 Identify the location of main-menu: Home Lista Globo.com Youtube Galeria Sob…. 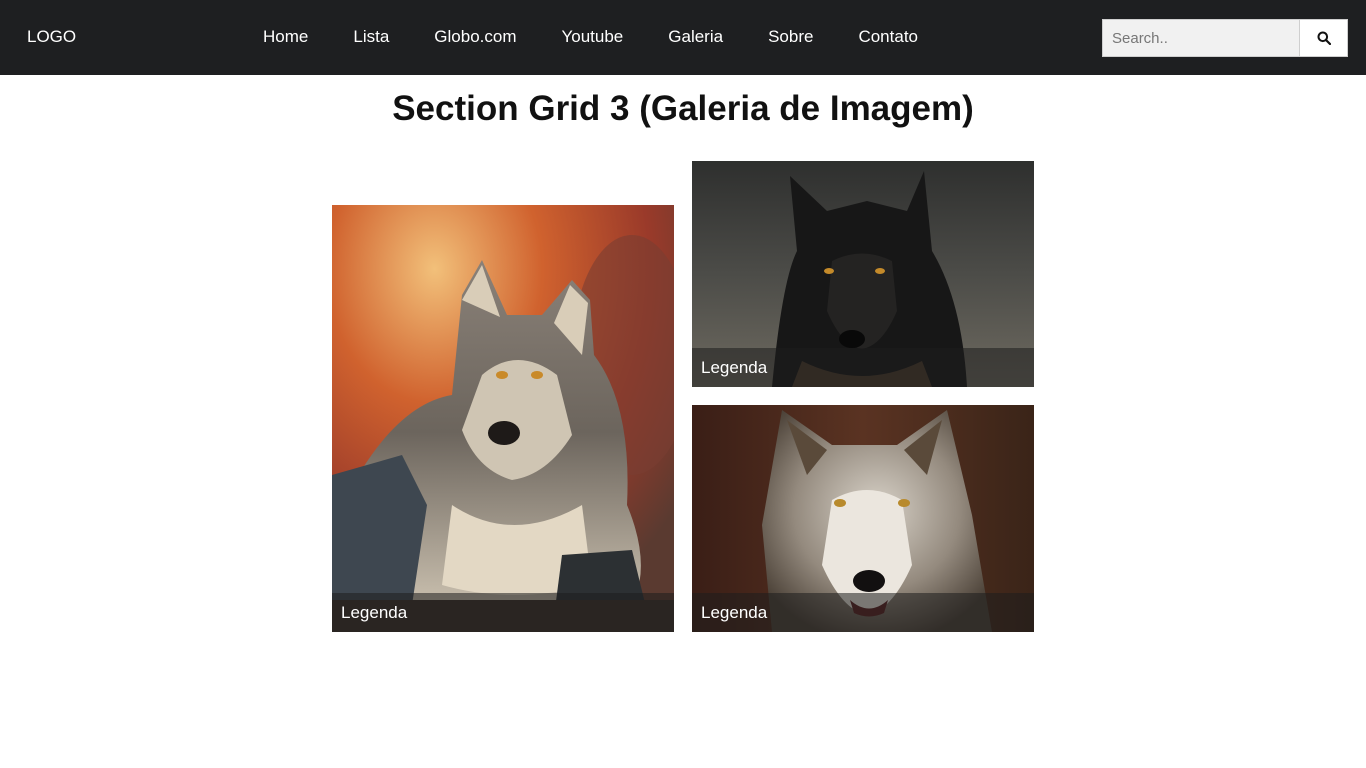
(613, 37).